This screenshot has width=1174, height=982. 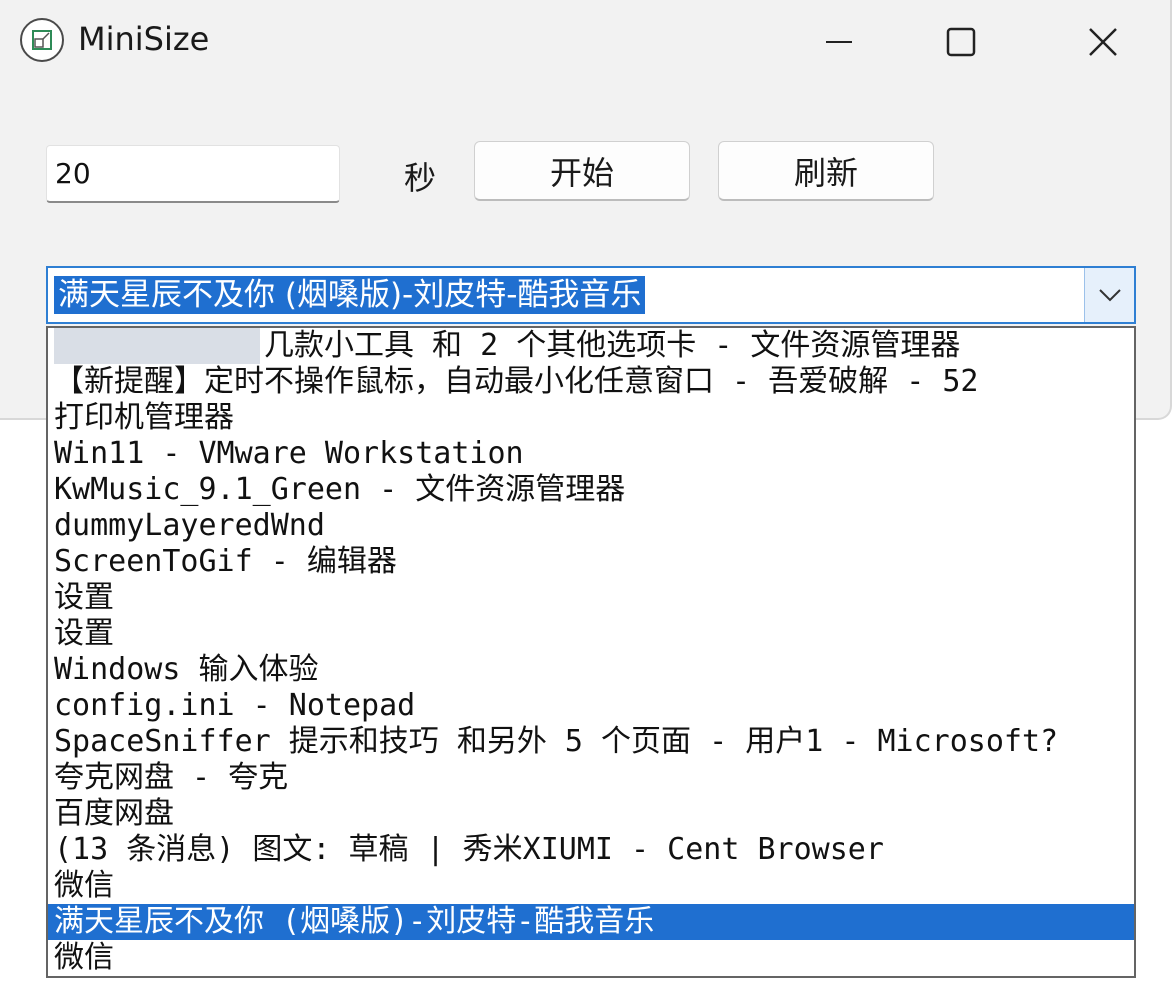 I want to click on dropdown-option: Windows 输入体验, so click(x=591, y=670).